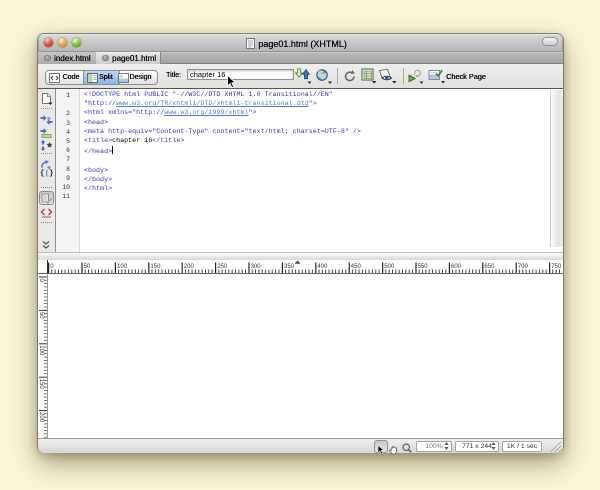 The image size is (600, 490). Describe the element at coordinates (389, 267) in the screenshot. I see `svg-text: 500` at that location.